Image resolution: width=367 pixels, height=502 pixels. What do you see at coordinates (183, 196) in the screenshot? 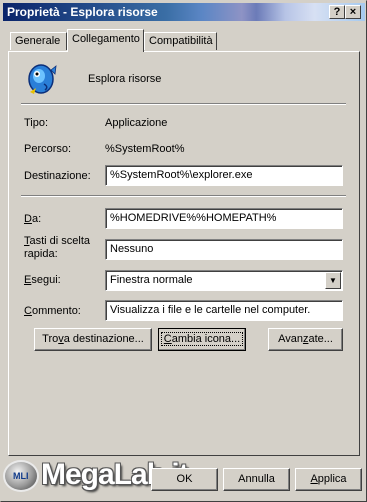
I see `separator-middle` at bounding box center [183, 196].